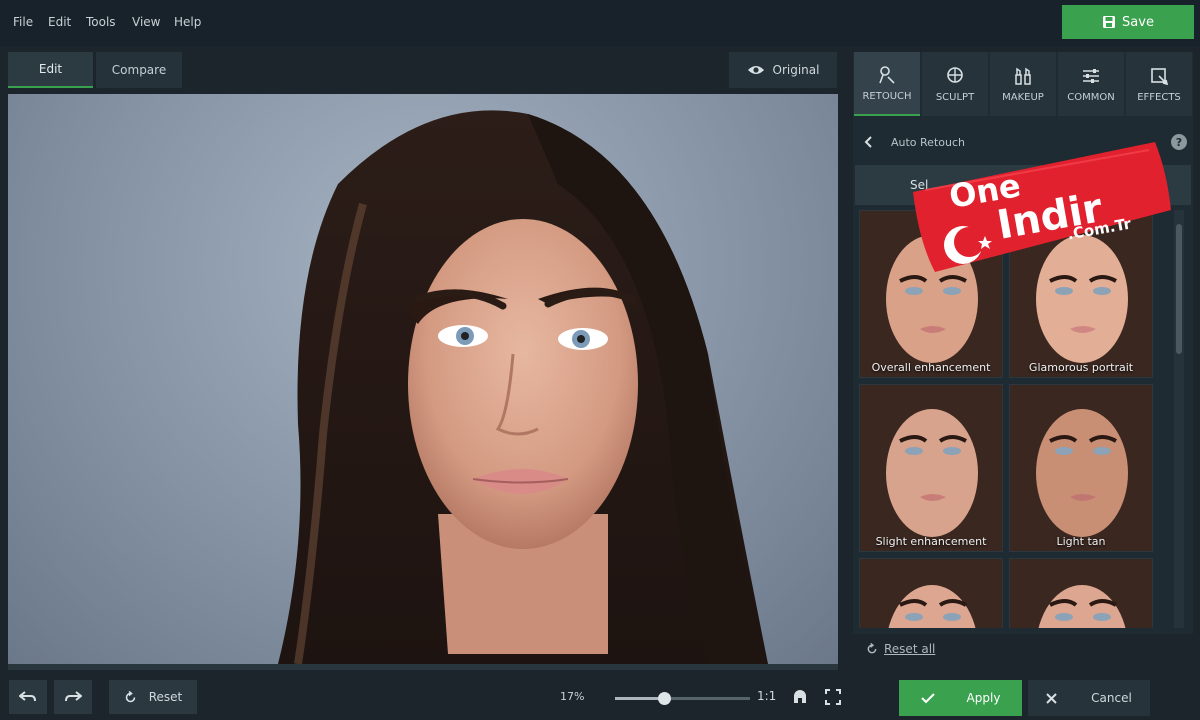 The width and height of the screenshot is (1200, 720). Describe the element at coordinates (423, 667) in the screenshot. I see `horizontal-scrollbar` at that location.